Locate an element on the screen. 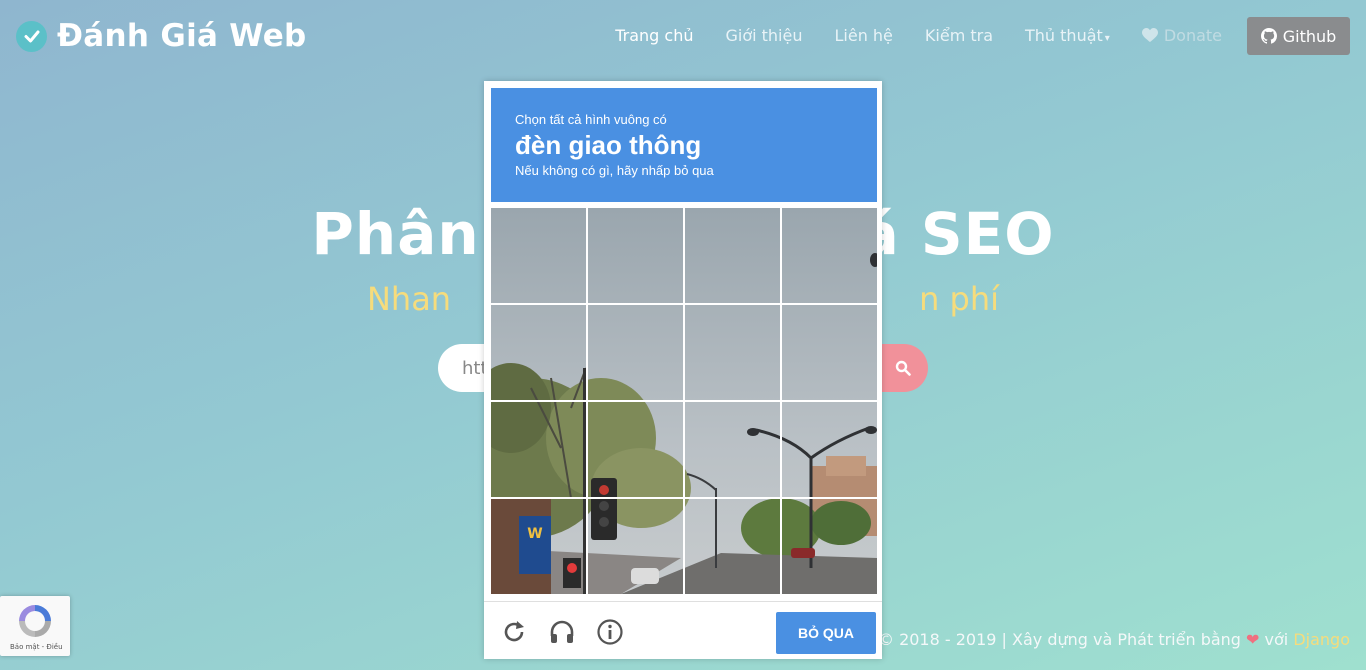 Image resolution: width=1366 pixels, height=670 pixels. recaptcha-badge: Bảo mật - Điều is located at coordinates (35, 626).